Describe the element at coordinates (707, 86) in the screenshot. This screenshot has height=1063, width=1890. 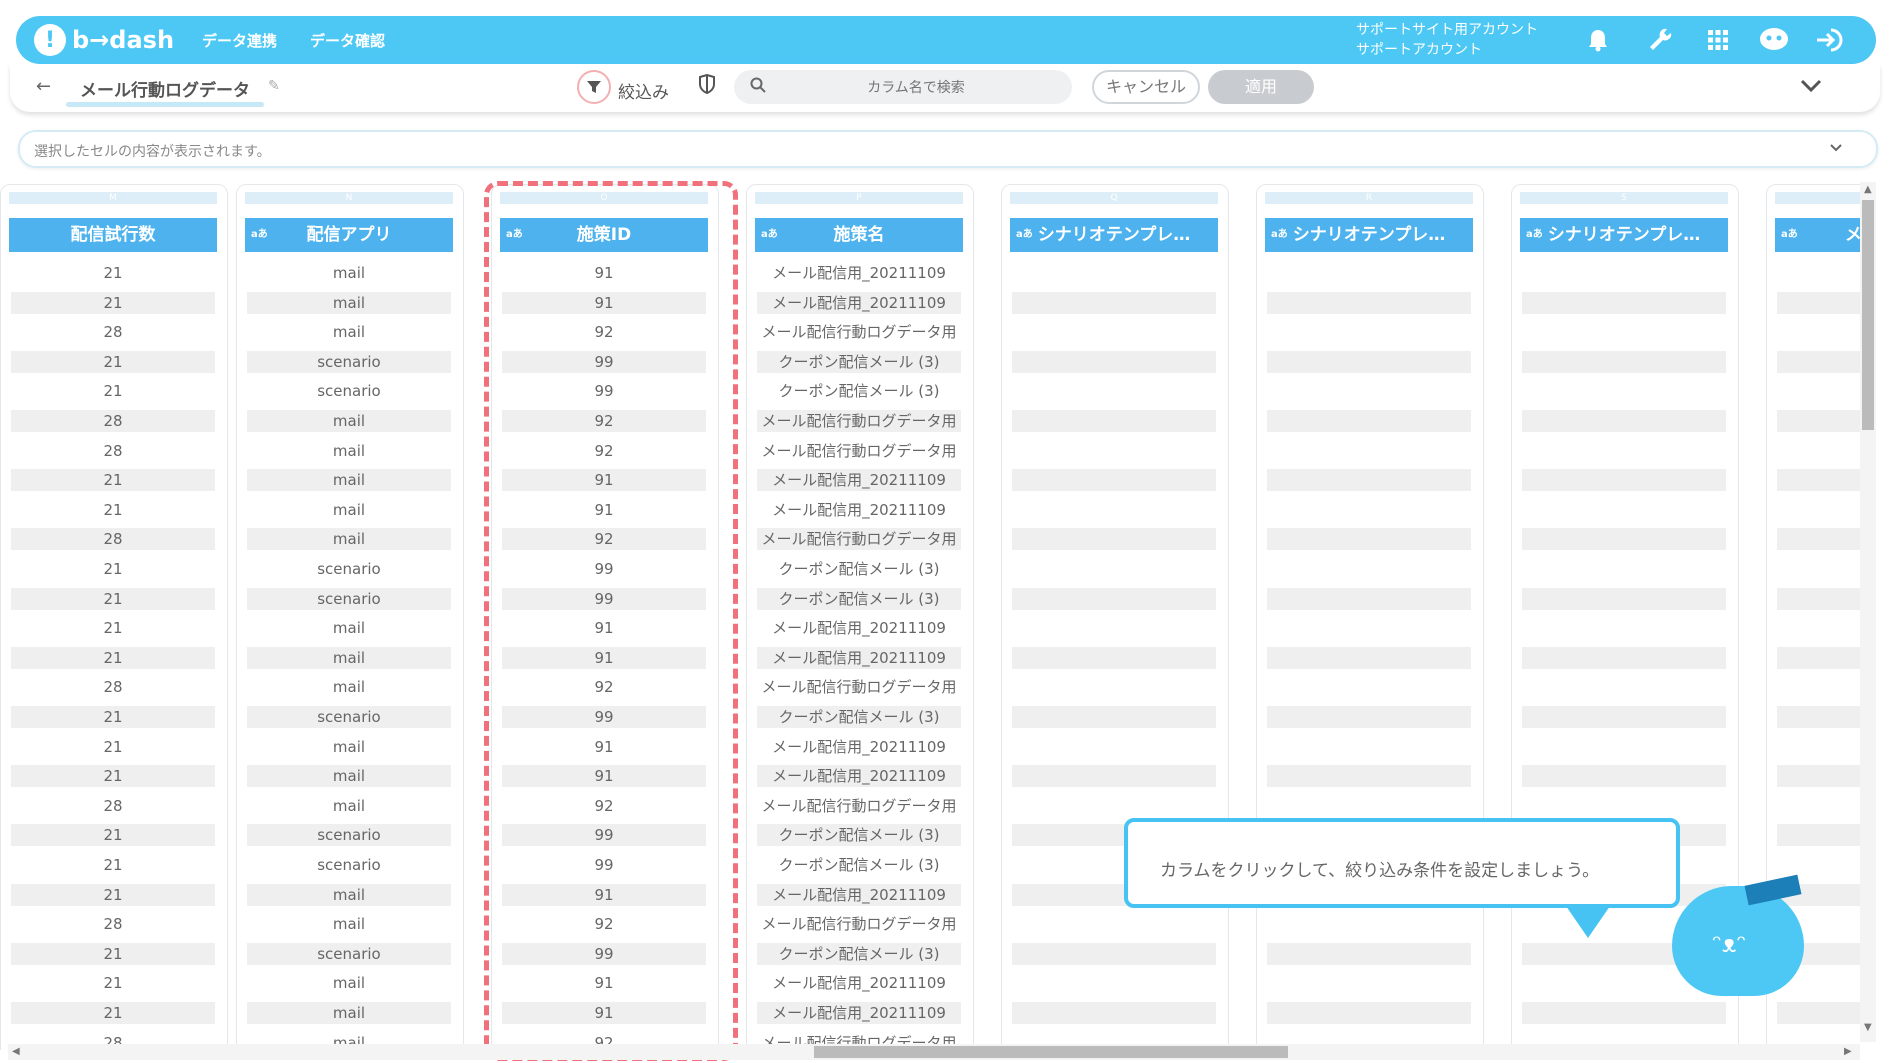
I see `shield-icon` at that location.